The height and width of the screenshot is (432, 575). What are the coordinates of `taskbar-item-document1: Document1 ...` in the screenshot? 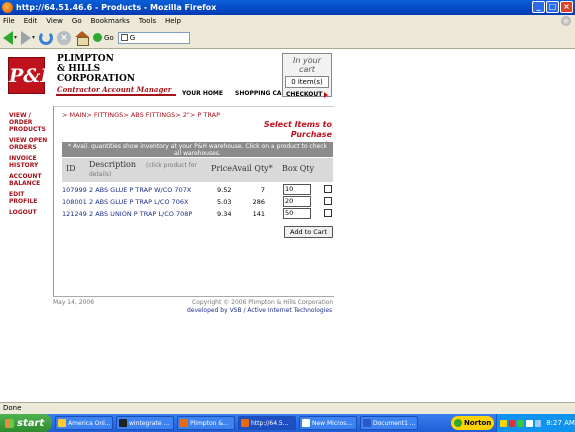 It's located at (389, 423).